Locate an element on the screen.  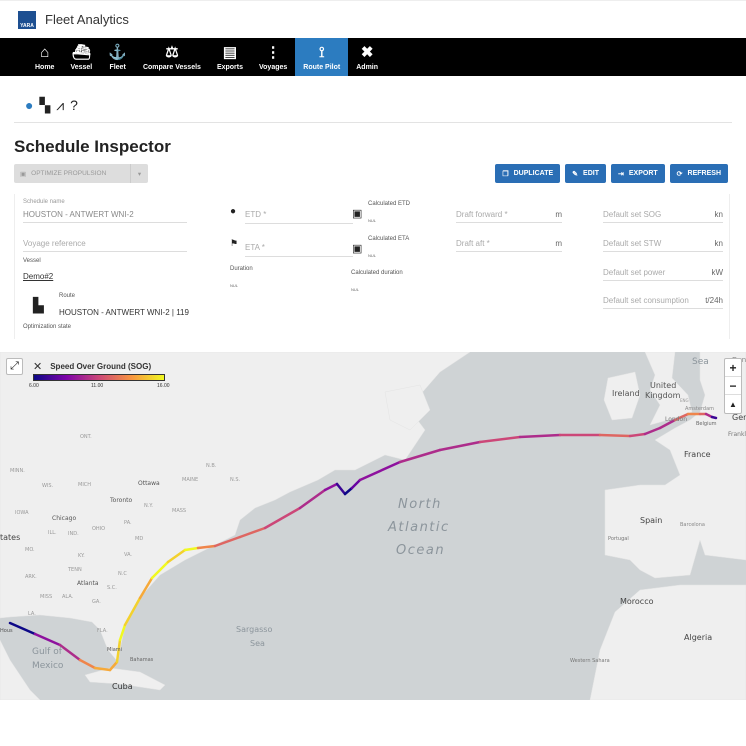
optimize-propulsion-button: ▣ OPTIMIZE PROPULSION ▾ is located at coordinates (81, 173).